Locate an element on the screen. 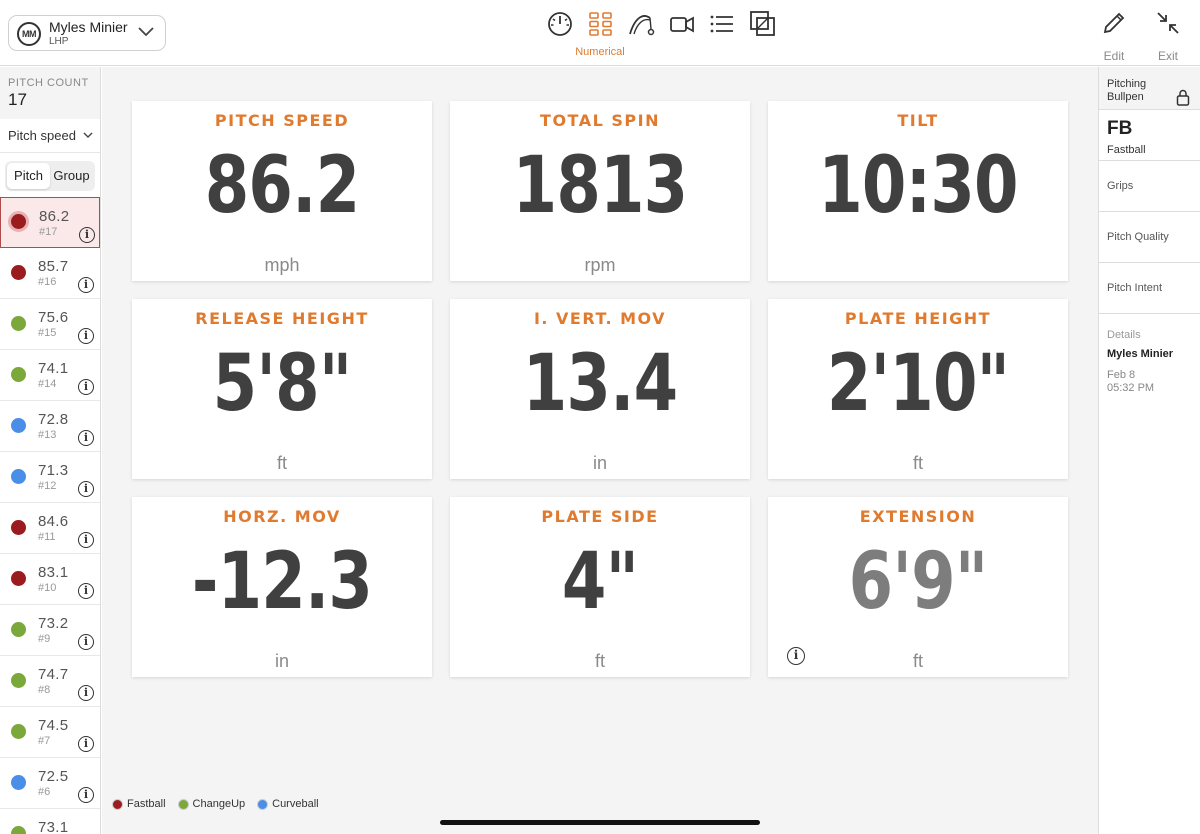 The width and height of the screenshot is (1200, 834). lock-icon is located at coordinates (1183, 97).